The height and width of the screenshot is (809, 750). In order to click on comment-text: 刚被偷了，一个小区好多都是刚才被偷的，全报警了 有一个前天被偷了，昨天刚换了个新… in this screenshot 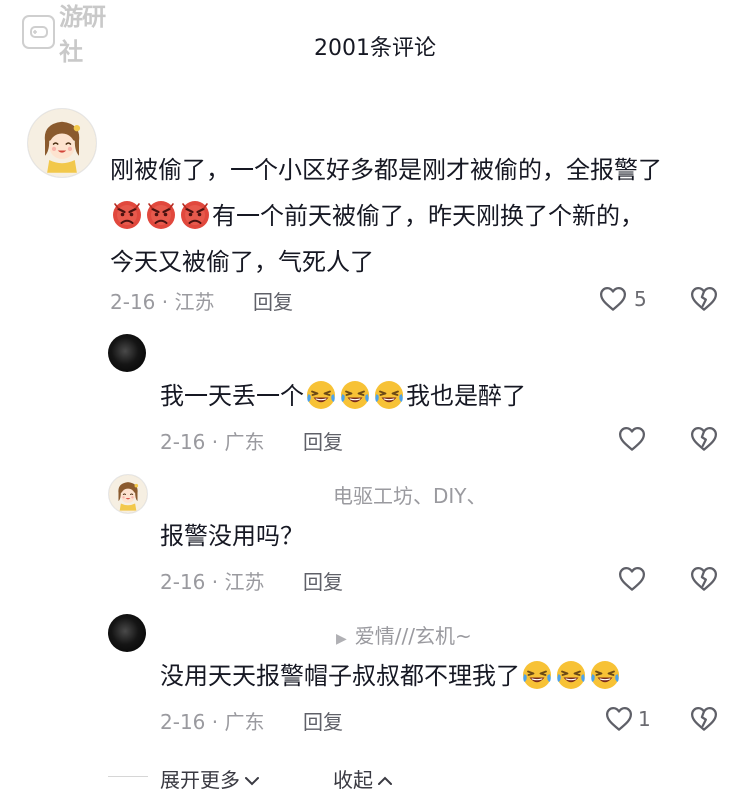, I will do `click(425, 216)`.